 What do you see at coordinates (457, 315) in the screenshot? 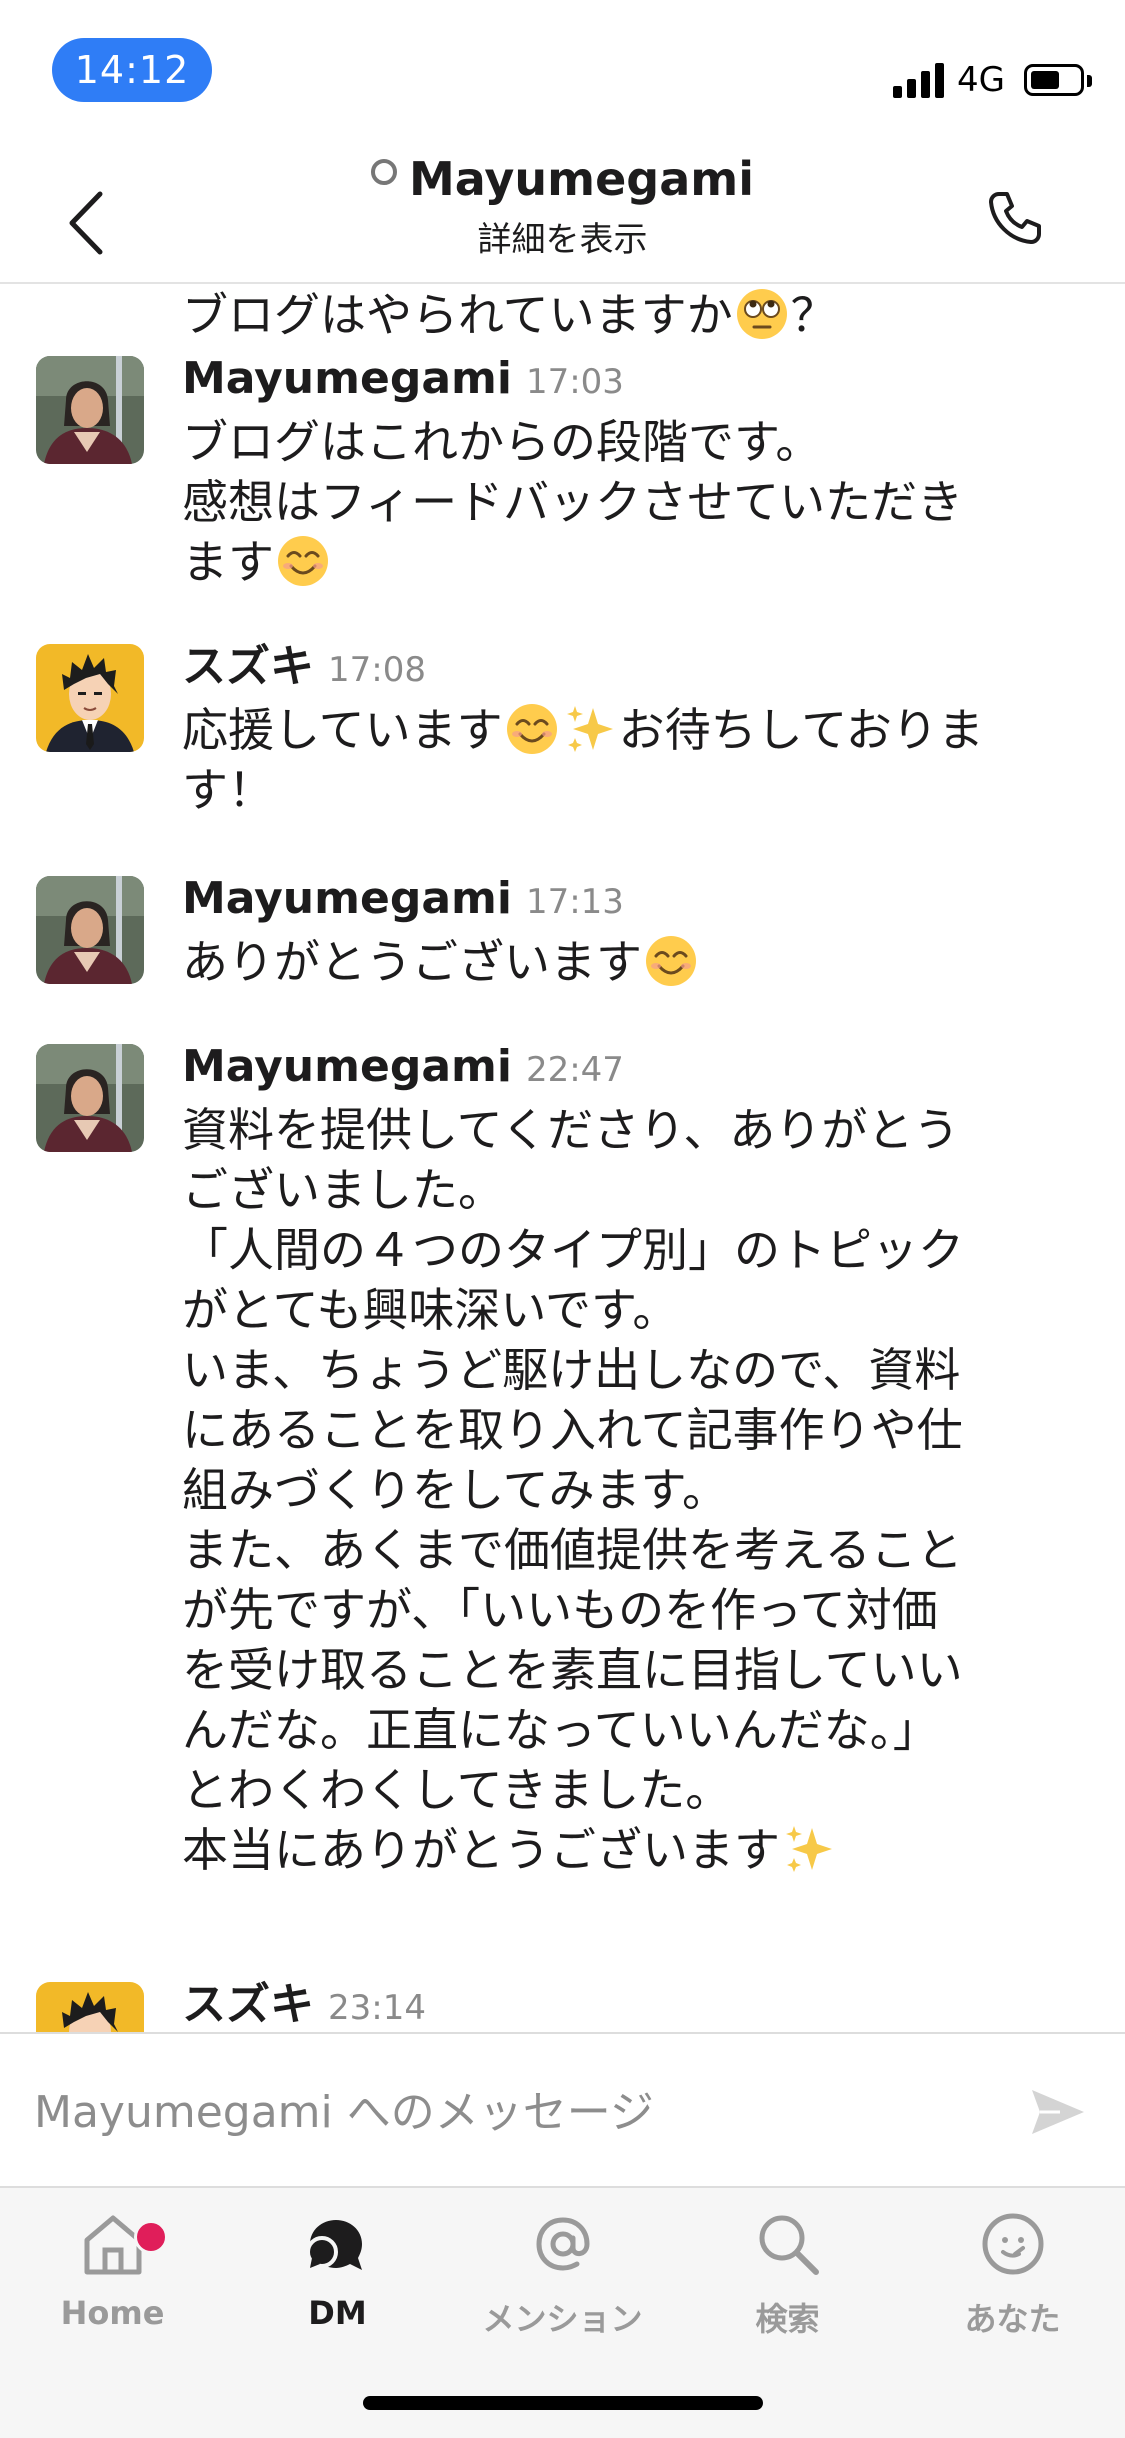
I see `message-text: ブログはやられていますか` at bounding box center [457, 315].